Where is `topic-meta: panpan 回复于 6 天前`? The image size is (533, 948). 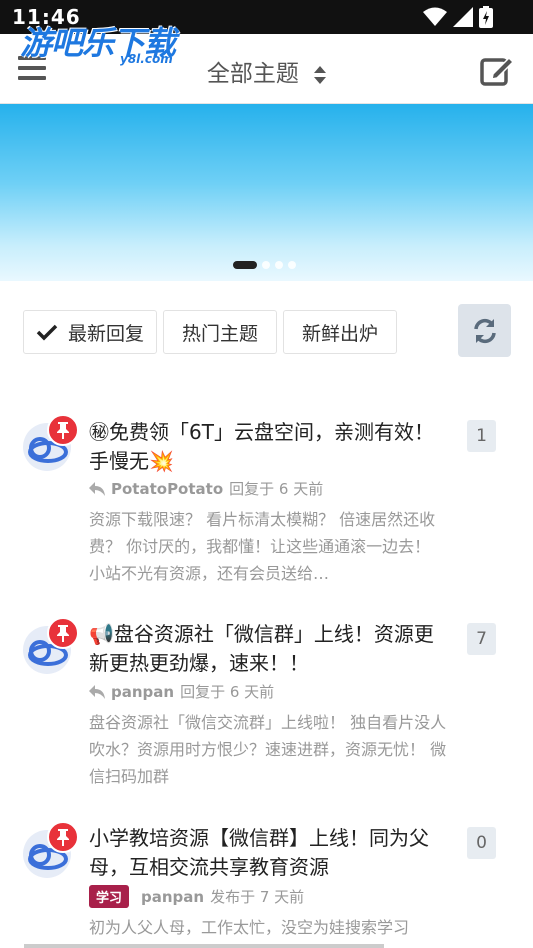 topic-meta: panpan 回复于 6 天前 is located at coordinates (181, 691).